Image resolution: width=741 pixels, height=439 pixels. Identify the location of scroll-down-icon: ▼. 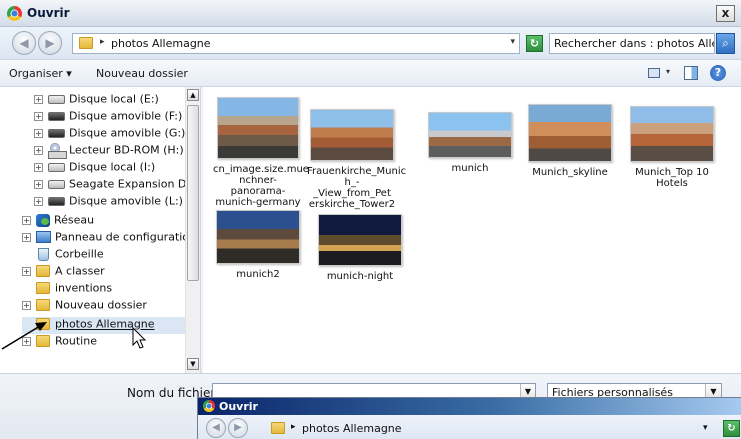
(193, 364).